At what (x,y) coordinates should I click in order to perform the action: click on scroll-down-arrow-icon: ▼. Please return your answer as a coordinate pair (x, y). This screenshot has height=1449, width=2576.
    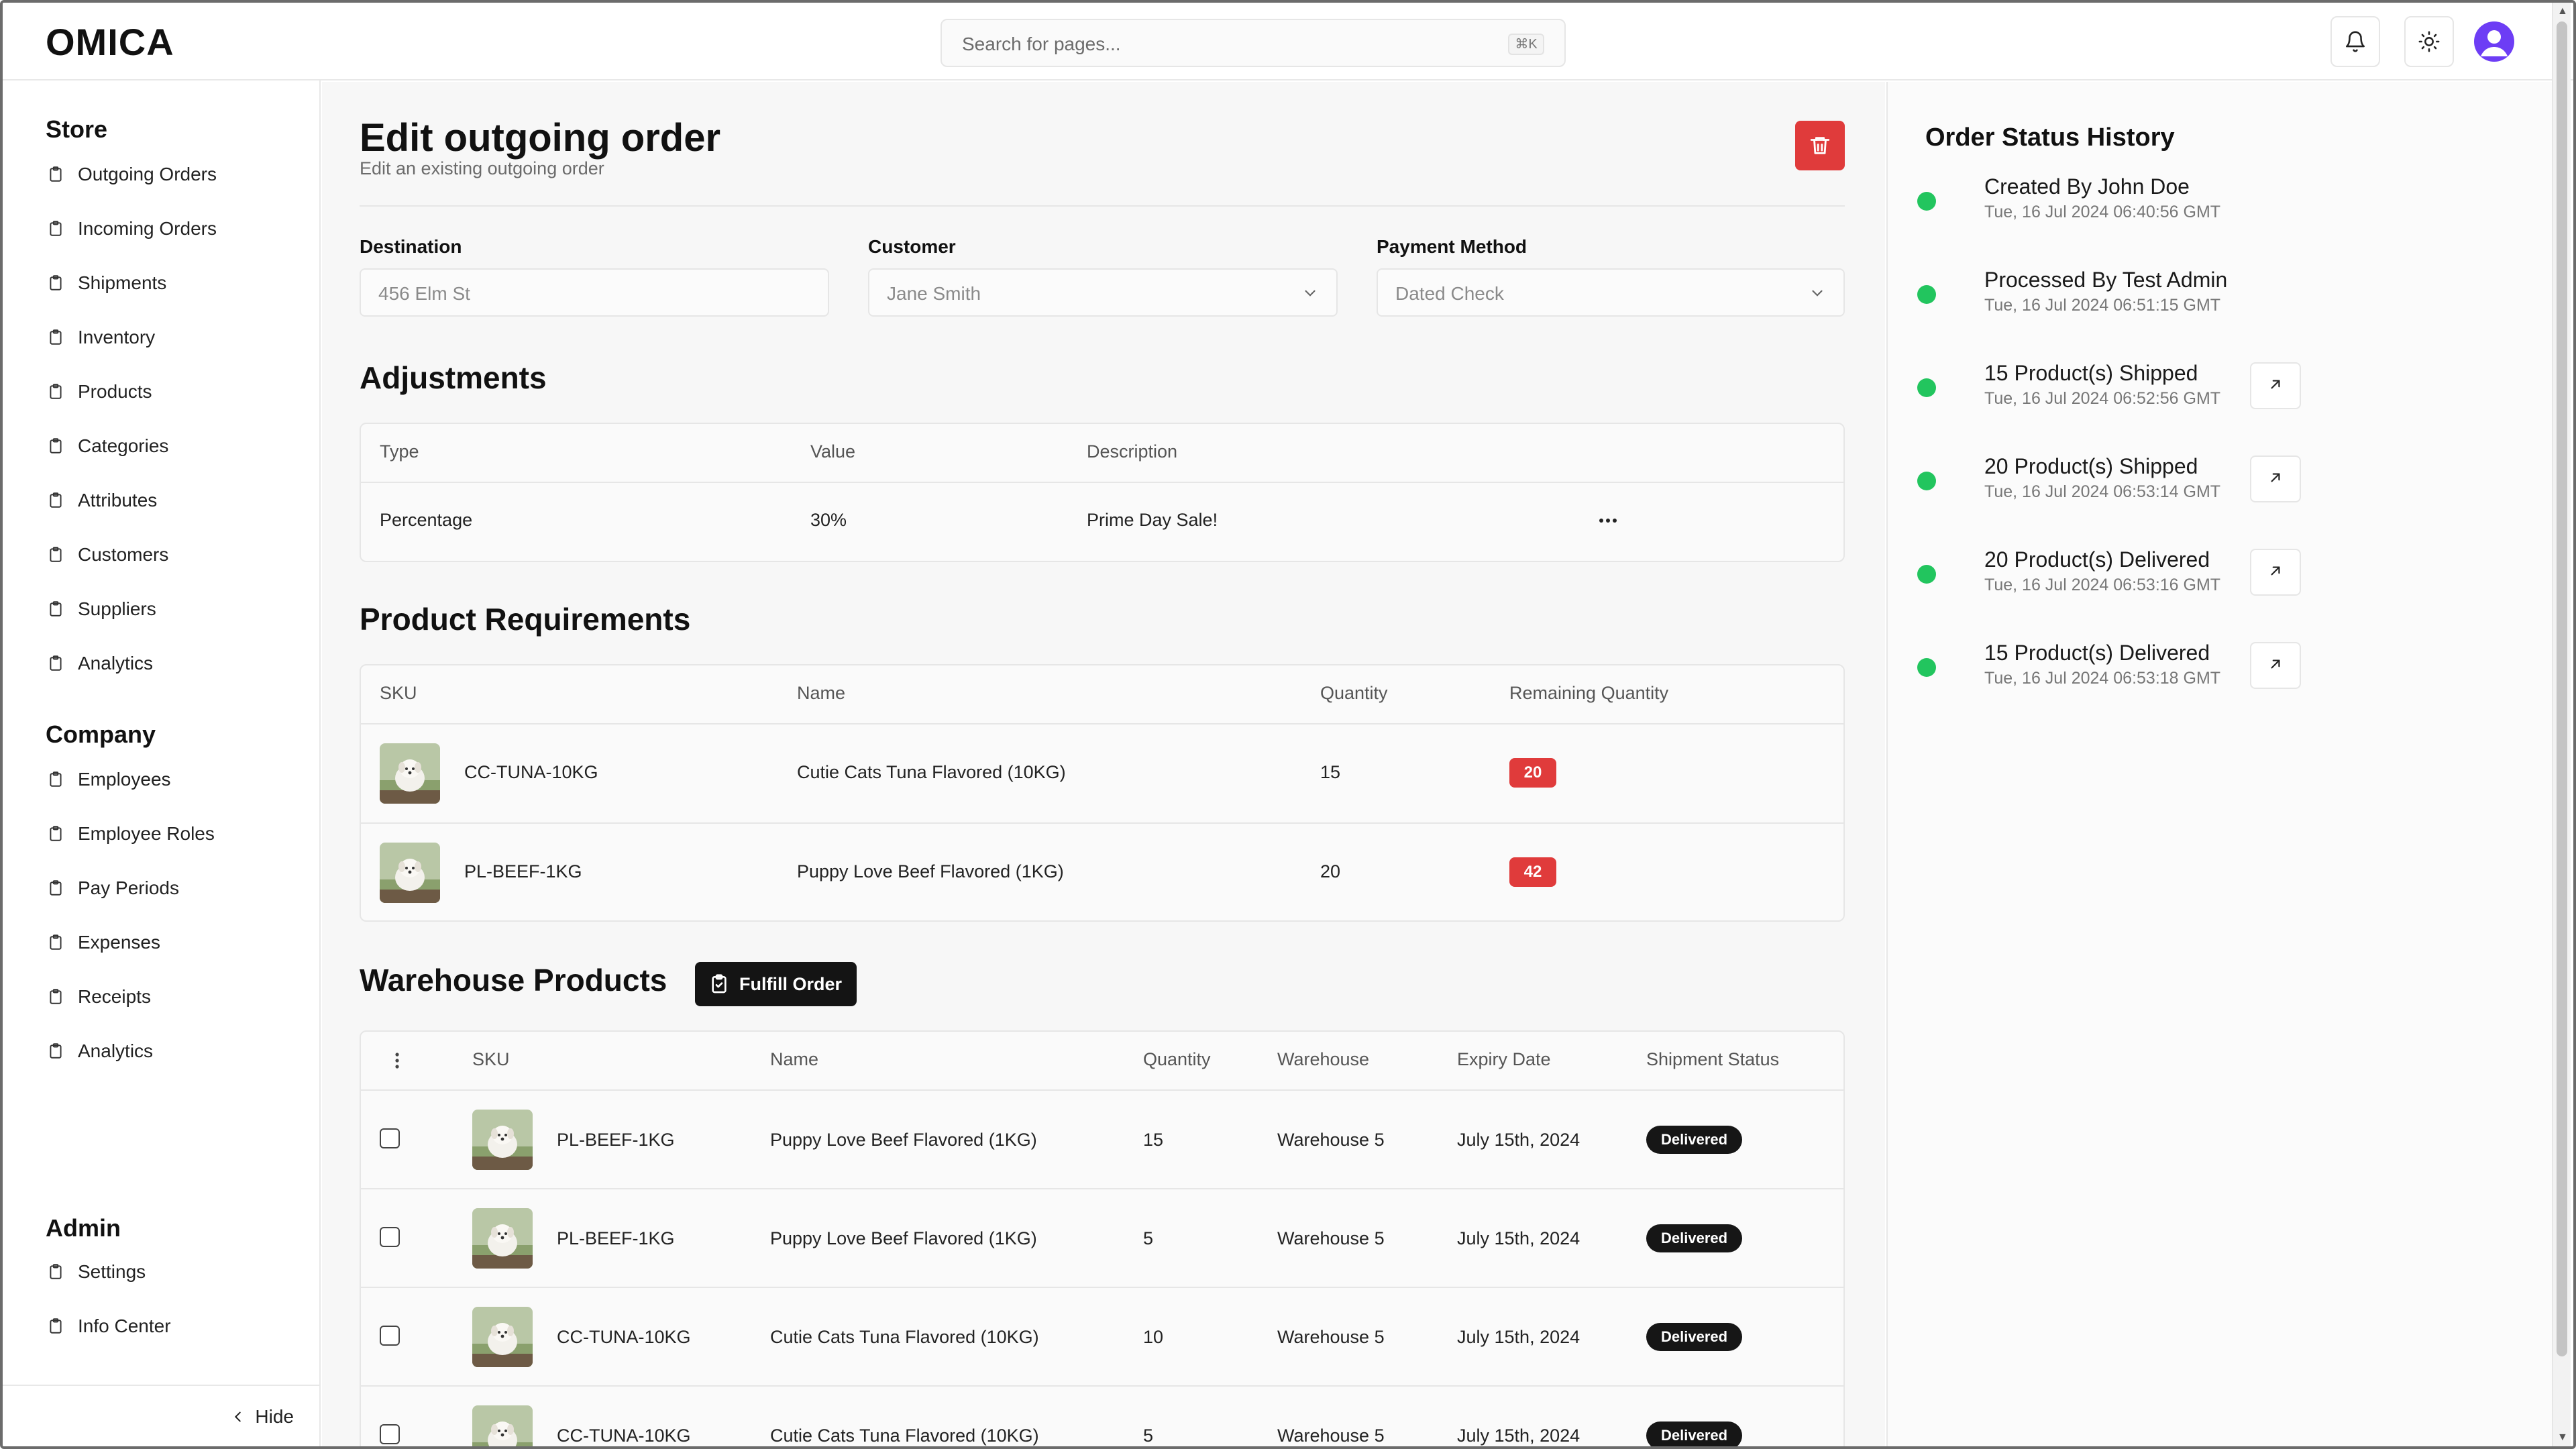
    Looking at the image, I should click on (2562, 1438).